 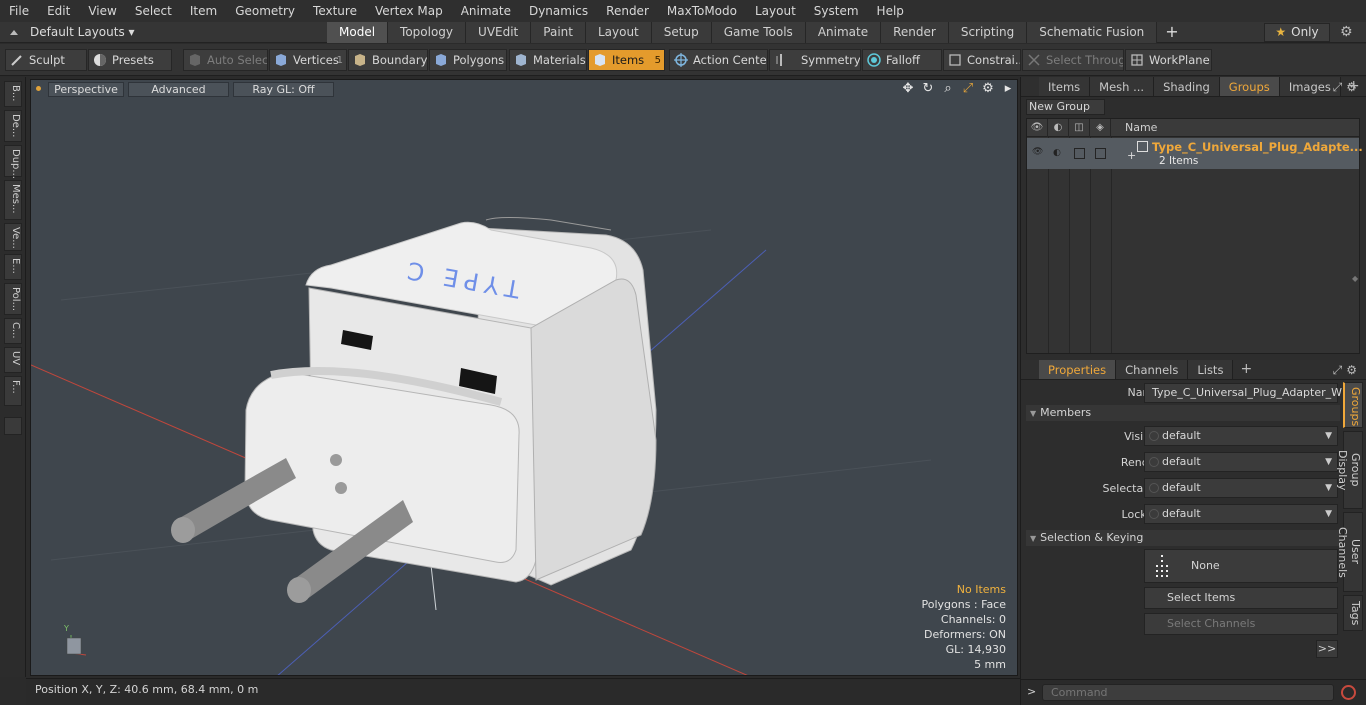 I want to click on properties-controls-icon: ⤢⚙, so click(x=1347, y=370).